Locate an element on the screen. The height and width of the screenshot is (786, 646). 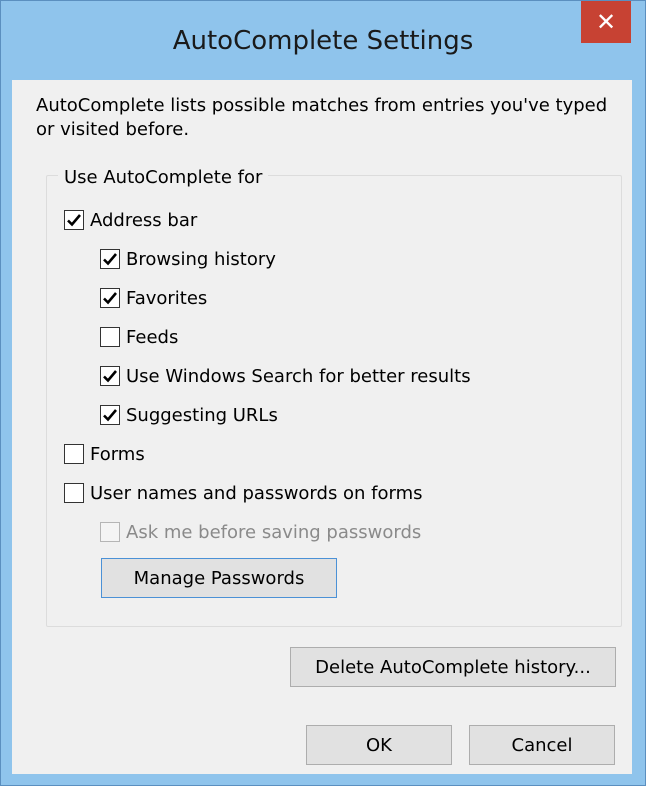
checkbox-label: Forms is located at coordinates (117, 454).